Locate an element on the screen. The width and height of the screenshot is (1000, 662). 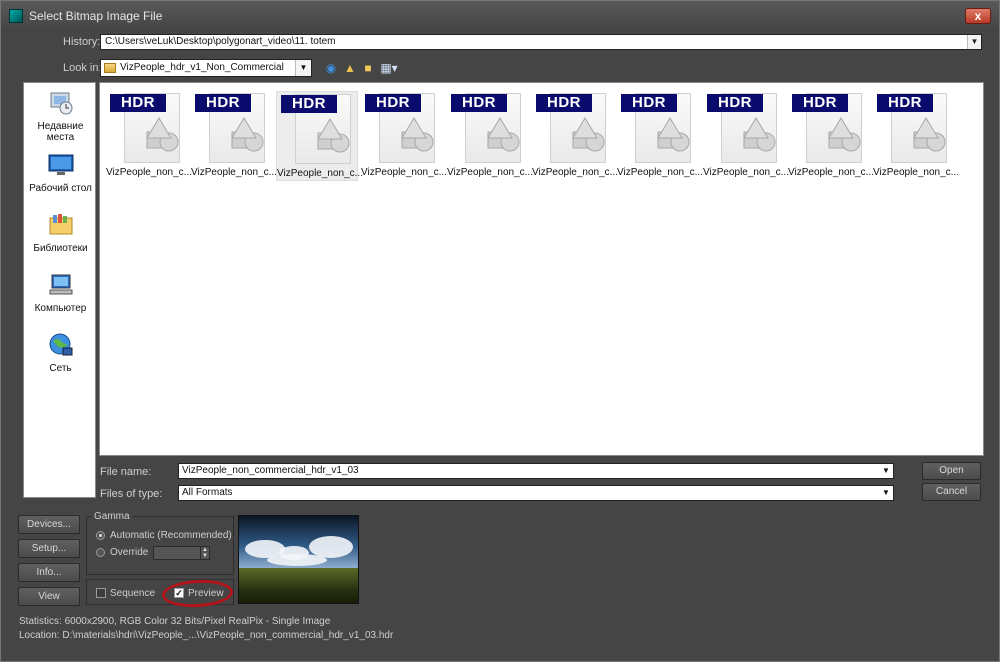
files-of-type-label: Files of type: is located at coordinates (131, 494).